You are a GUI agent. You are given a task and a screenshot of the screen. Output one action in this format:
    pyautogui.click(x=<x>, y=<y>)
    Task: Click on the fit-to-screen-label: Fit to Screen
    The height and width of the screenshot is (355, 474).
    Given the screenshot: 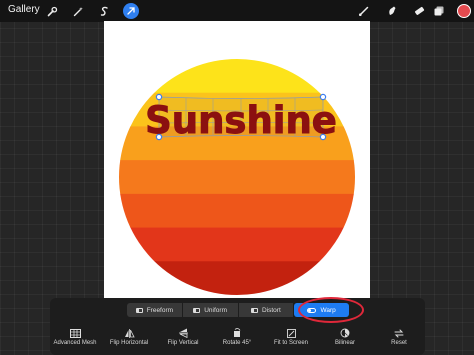 What is the action you would take?
    pyautogui.click(x=290, y=343)
    